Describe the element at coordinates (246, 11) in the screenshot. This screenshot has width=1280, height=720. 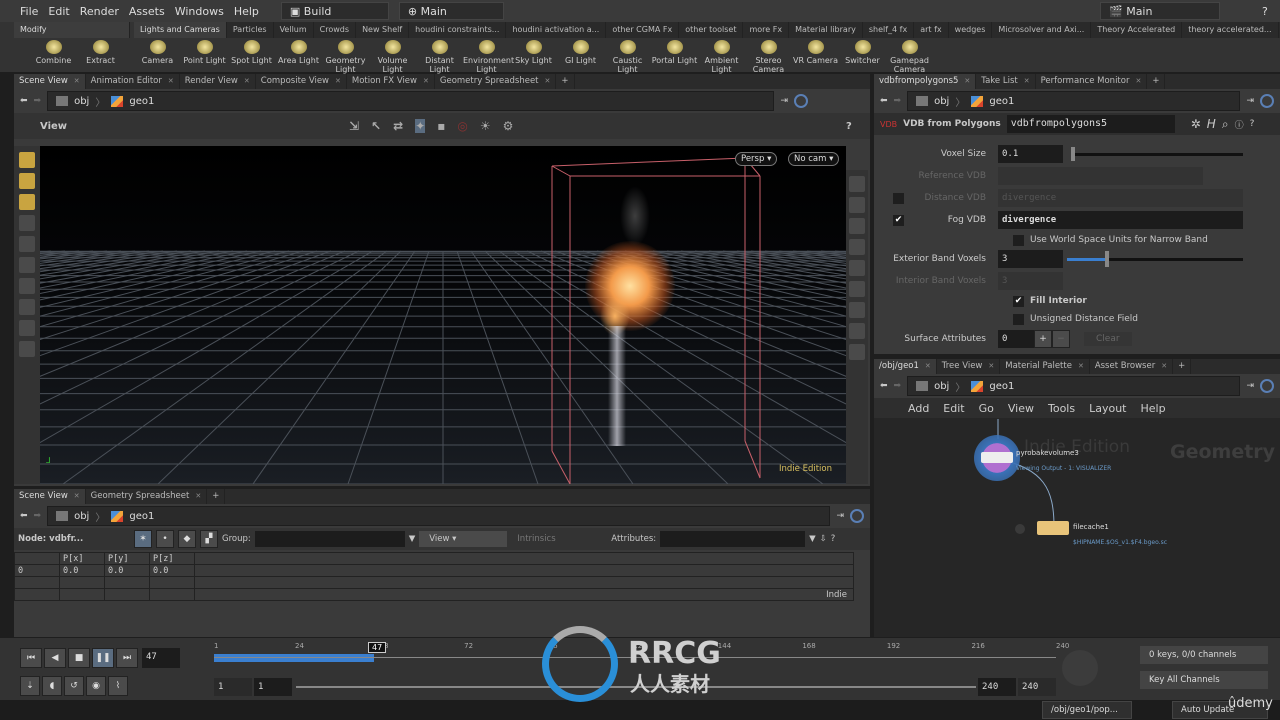
I see `menu-help: Help` at that location.